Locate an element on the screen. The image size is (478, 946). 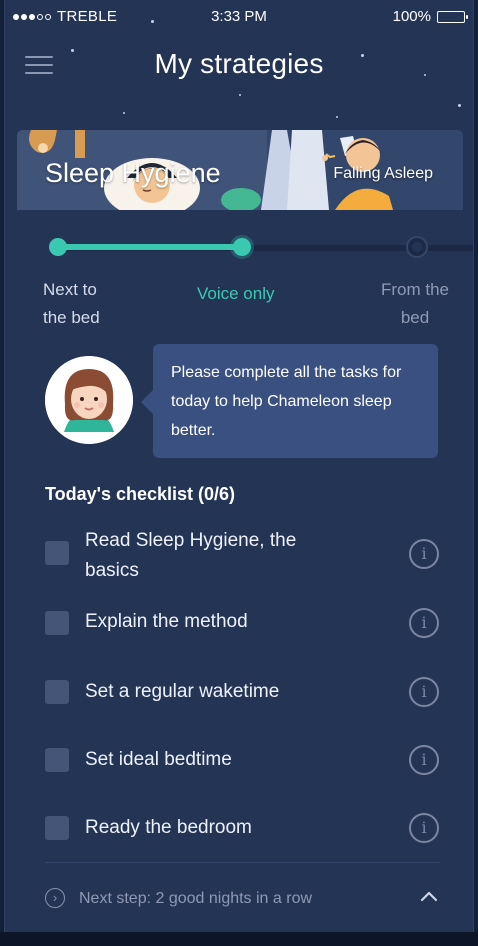
woman-avatar-icon is located at coordinates (89, 400).